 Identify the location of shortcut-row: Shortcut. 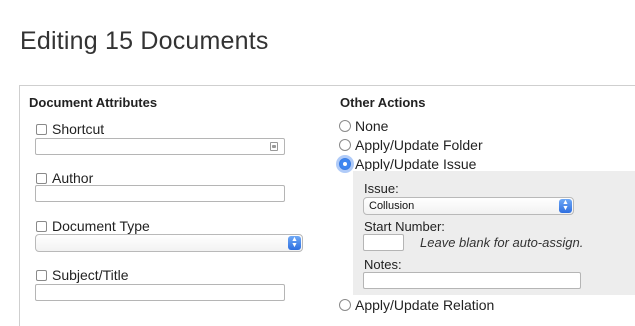
(70, 129).